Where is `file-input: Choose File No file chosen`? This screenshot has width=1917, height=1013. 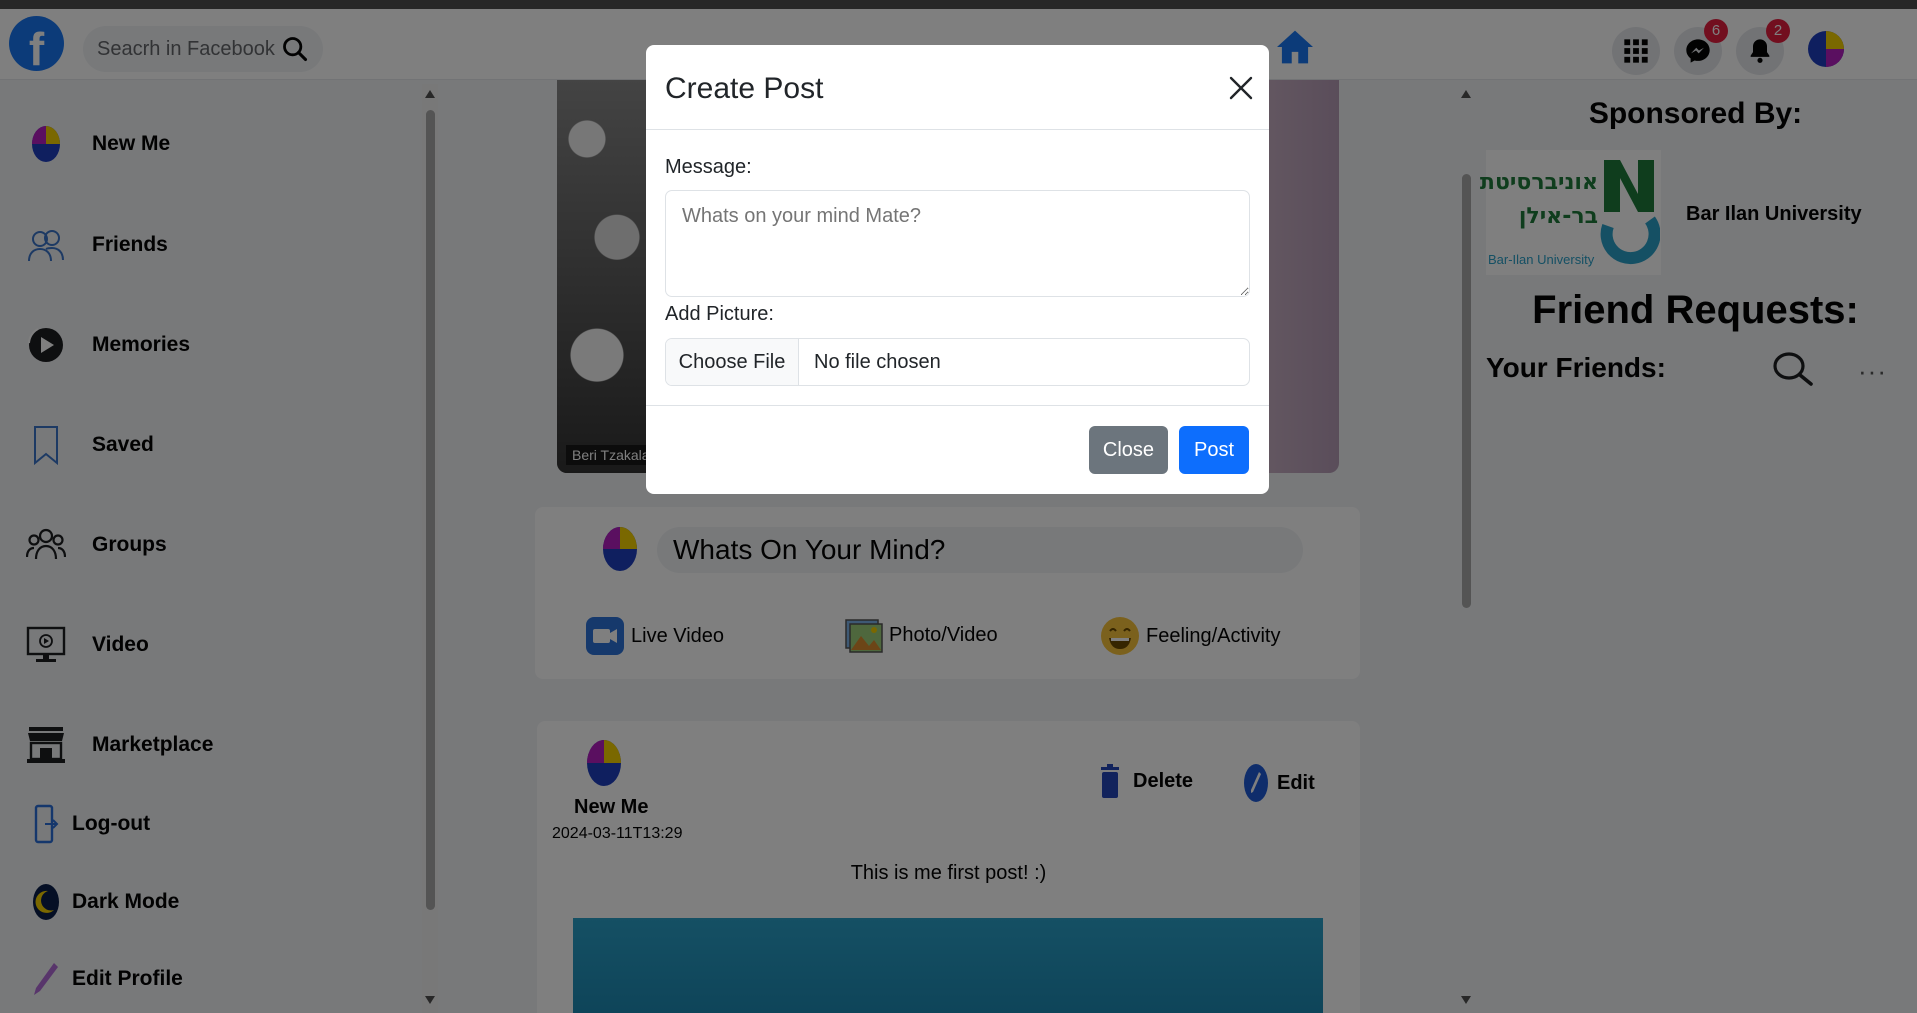 file-input: Choose File No file chosen is located at coordinates (957, 362).